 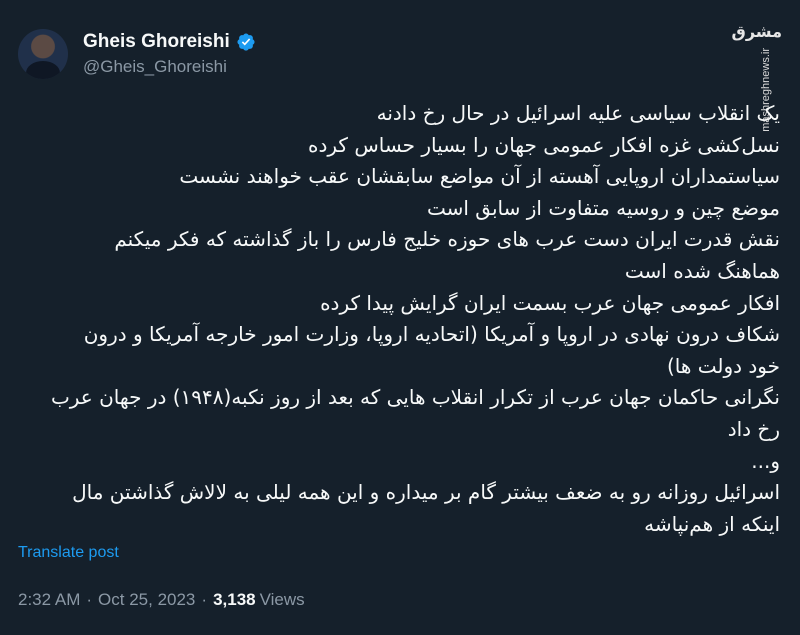 I want to click on tweet-line: موضع چین و روسیه متفاوت از سابق است, so click(x=603, y=207).